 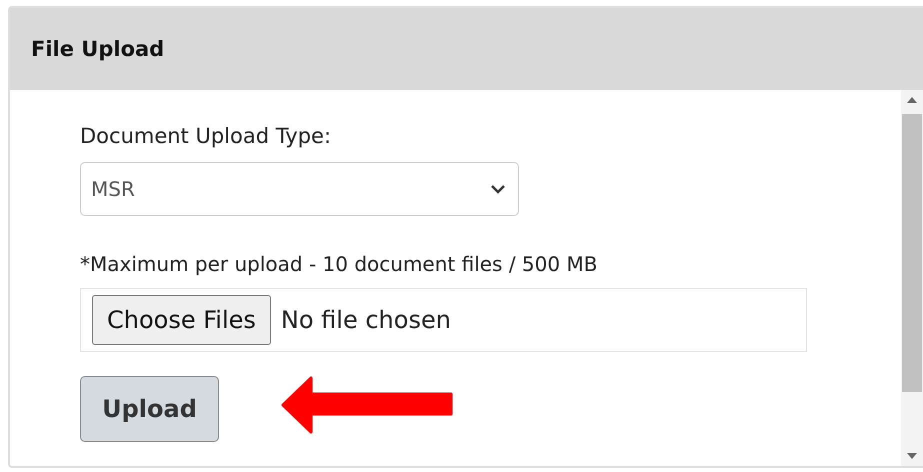 I want to click on document-type-dropdown: MSR, so click(x=299, y=189).